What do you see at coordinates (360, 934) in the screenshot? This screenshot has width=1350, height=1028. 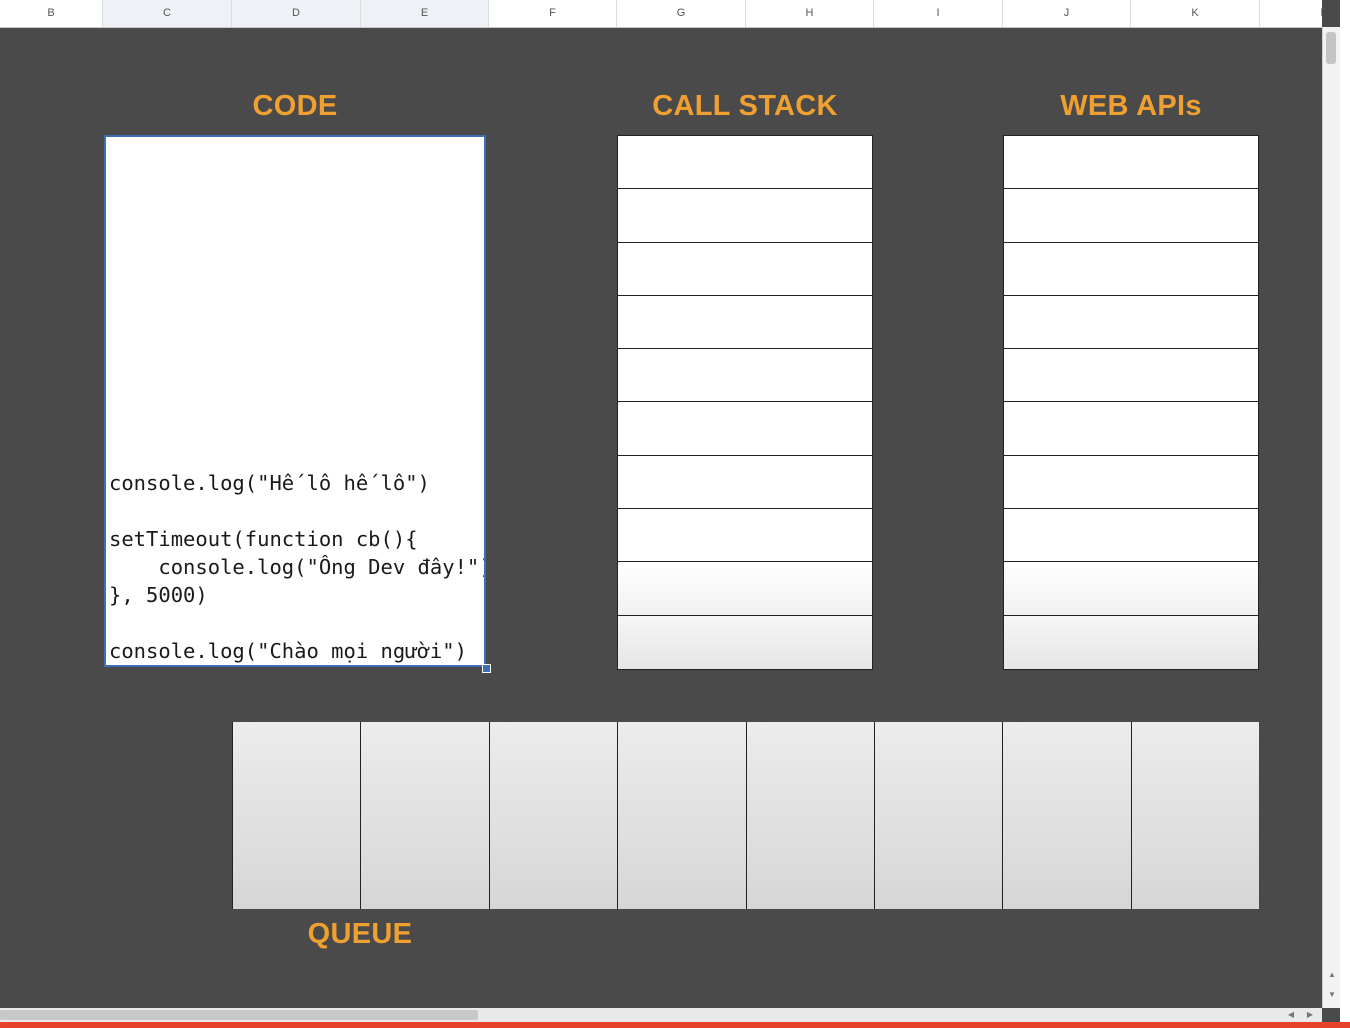 I see `queue-title: QUEUE` at bounding box center [360, 934].